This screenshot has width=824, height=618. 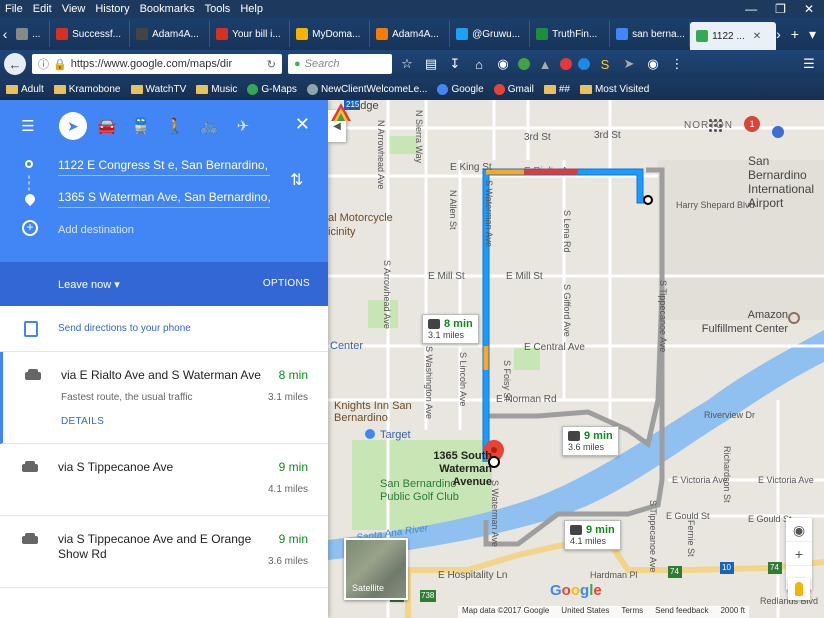 What do you see at coordinates (632, 612) in the screenshot?
I see `terms-link: Terms` at bounding box center [632, 612].